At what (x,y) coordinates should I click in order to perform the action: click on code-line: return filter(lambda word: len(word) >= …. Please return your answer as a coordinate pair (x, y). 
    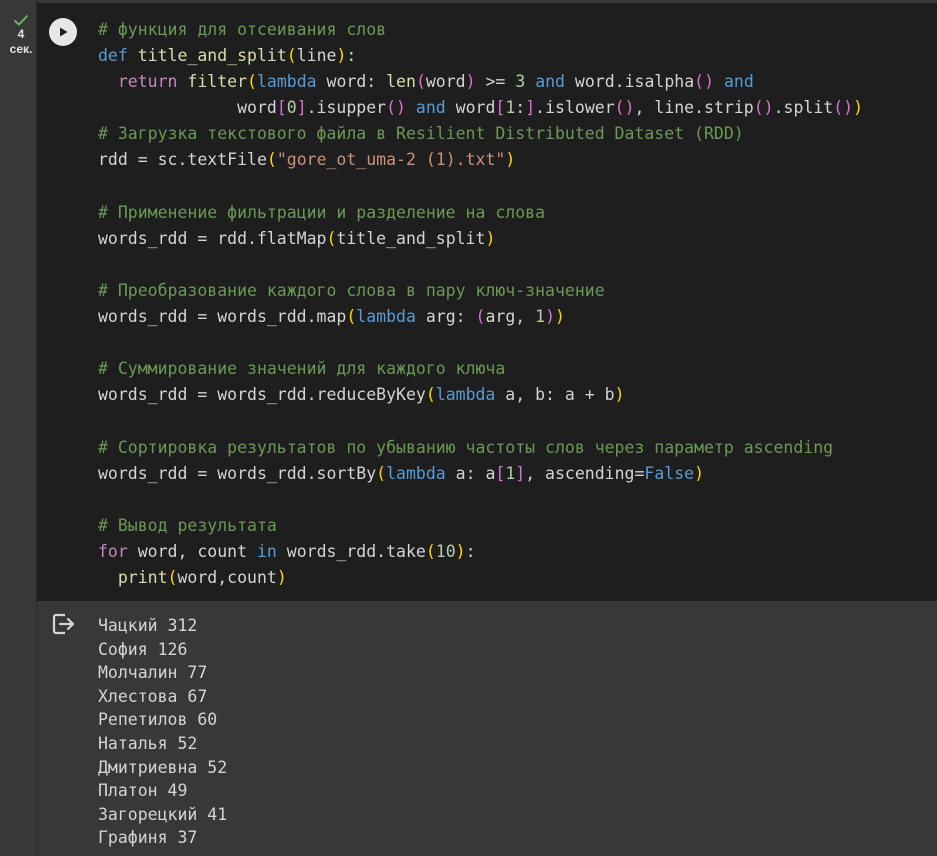
    Looking at the image, I should click on (435, 82).